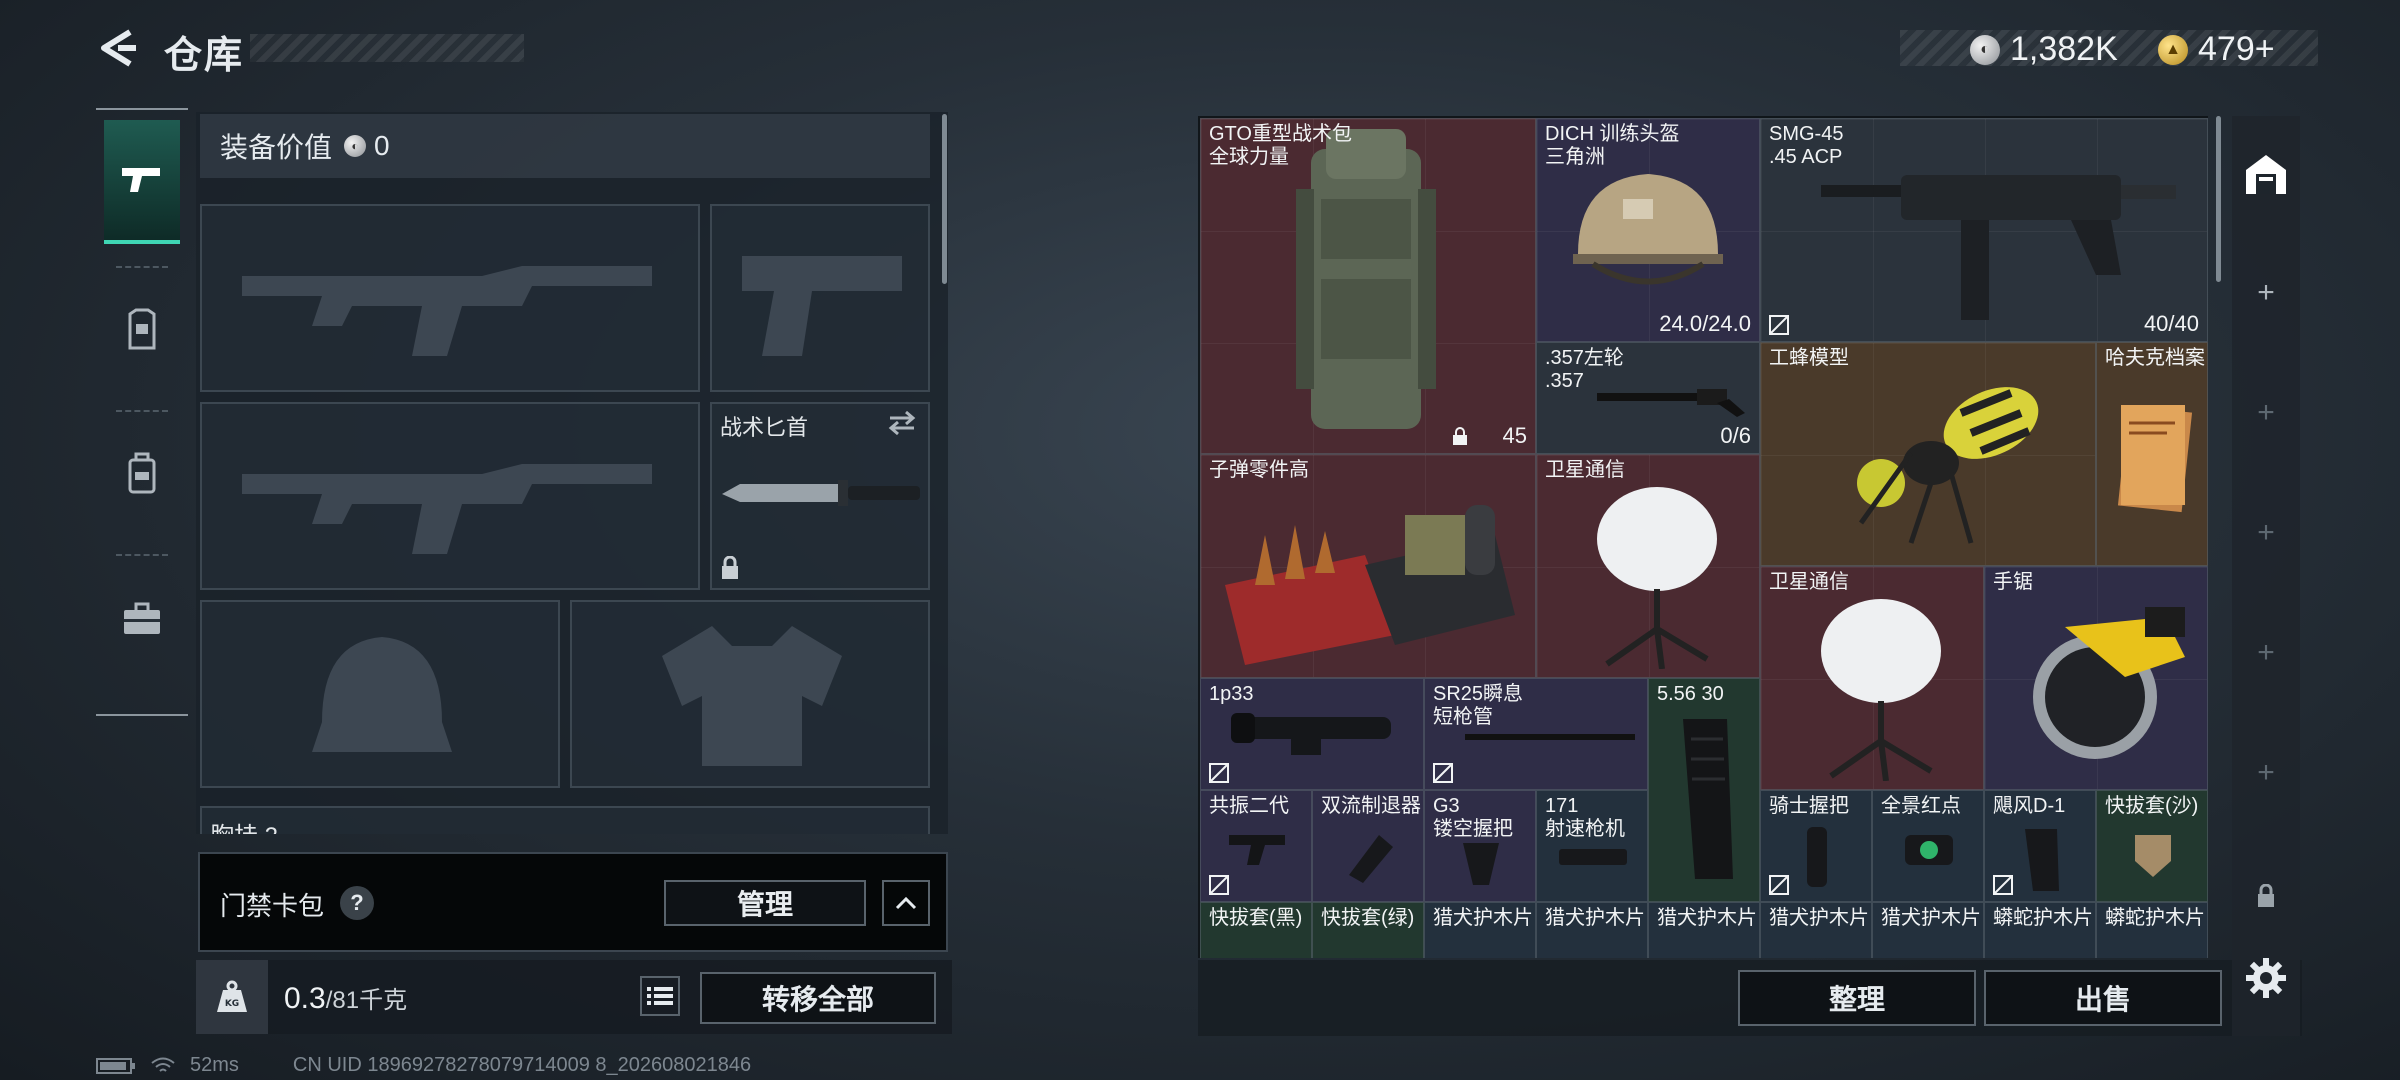  What do you see at coordinates (2013, 582) in the screenshot?
I see `item-name: 手锯` at bounding box center [2013, 582].